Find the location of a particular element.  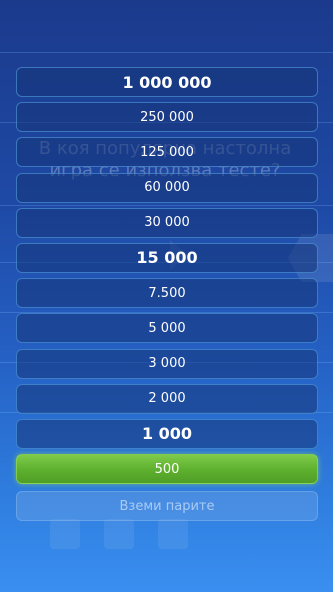

prize-label: 15 000 is located at coordinates (167, 258).